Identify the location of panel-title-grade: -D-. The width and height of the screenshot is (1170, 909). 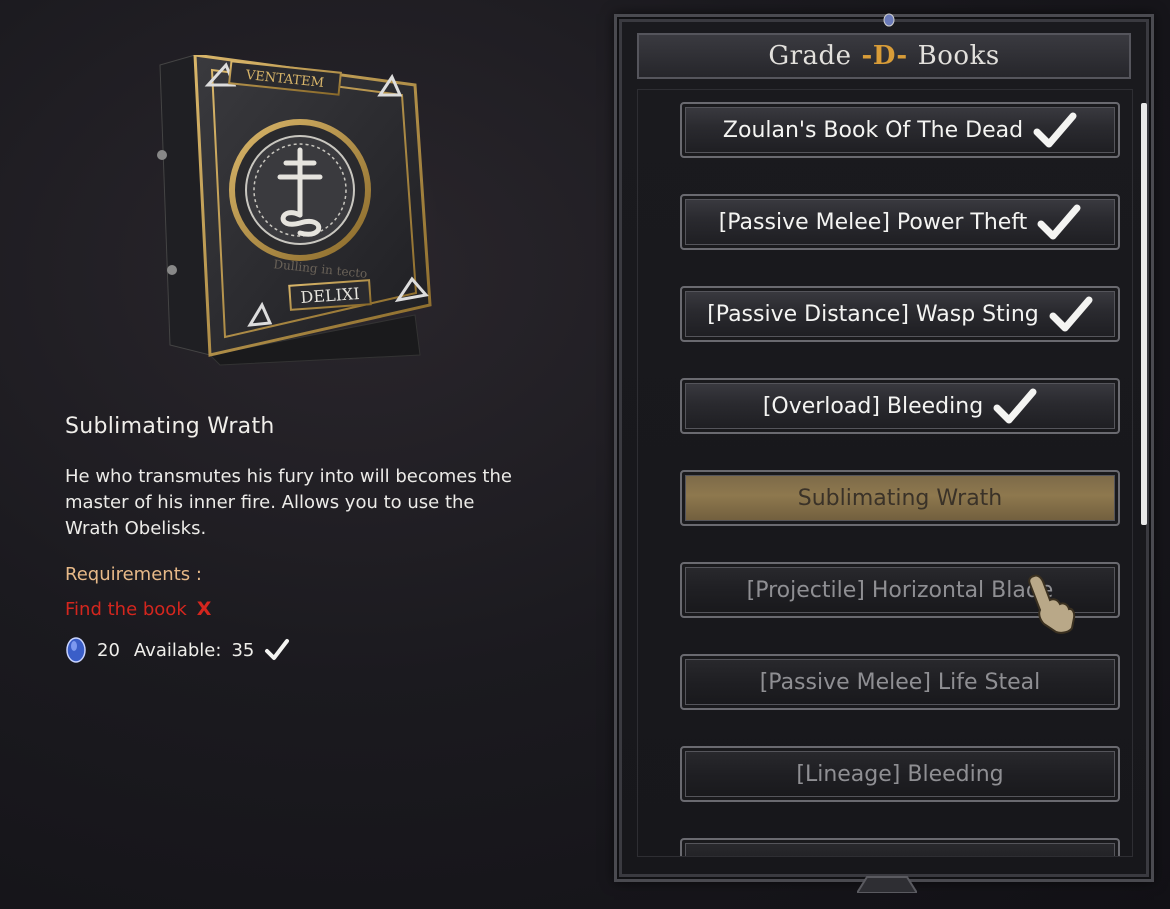
(884, 56).